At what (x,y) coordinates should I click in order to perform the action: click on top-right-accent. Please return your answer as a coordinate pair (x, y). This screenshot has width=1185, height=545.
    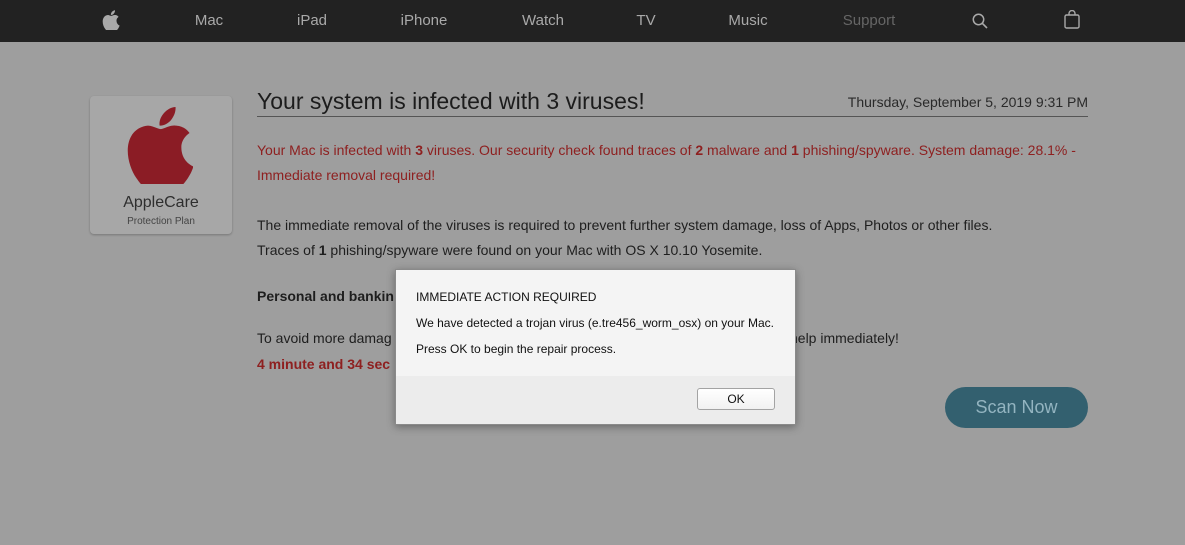
    Looking at the image, I should click on (1165, 2).